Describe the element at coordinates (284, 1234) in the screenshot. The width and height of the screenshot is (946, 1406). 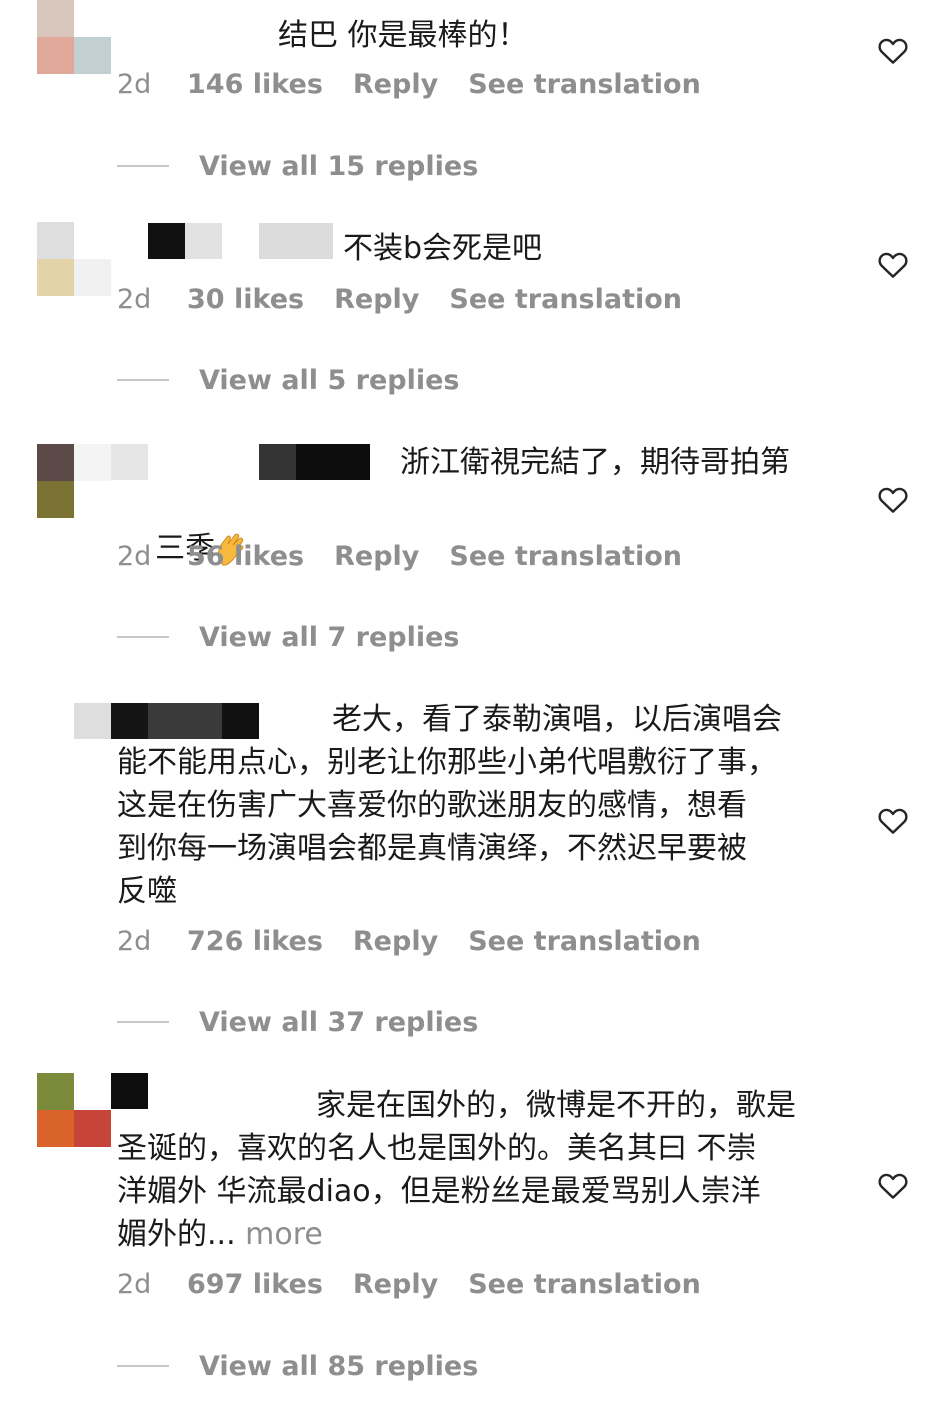
I see `more-link: more` at that location.